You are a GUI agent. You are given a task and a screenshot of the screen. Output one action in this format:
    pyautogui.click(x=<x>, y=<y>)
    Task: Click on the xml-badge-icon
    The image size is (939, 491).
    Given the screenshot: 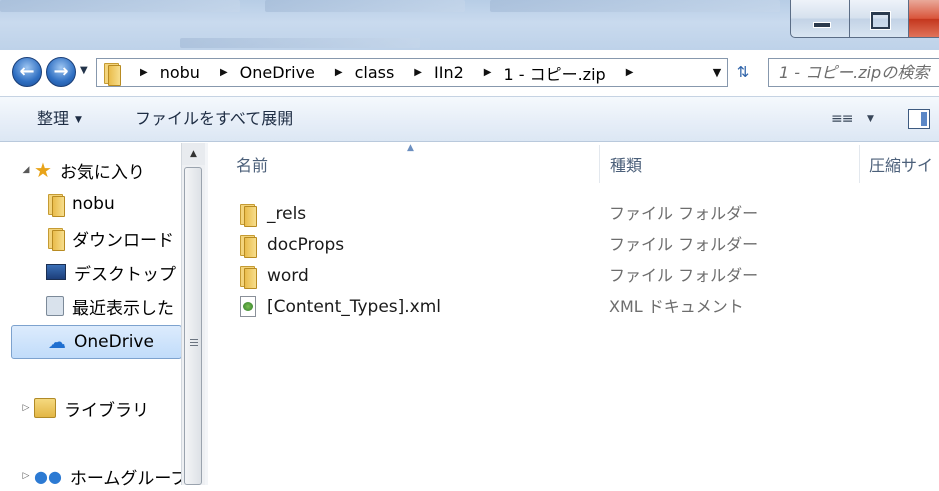 What is the action you would take?
    pyautogui.click(x=248, y=306)
    